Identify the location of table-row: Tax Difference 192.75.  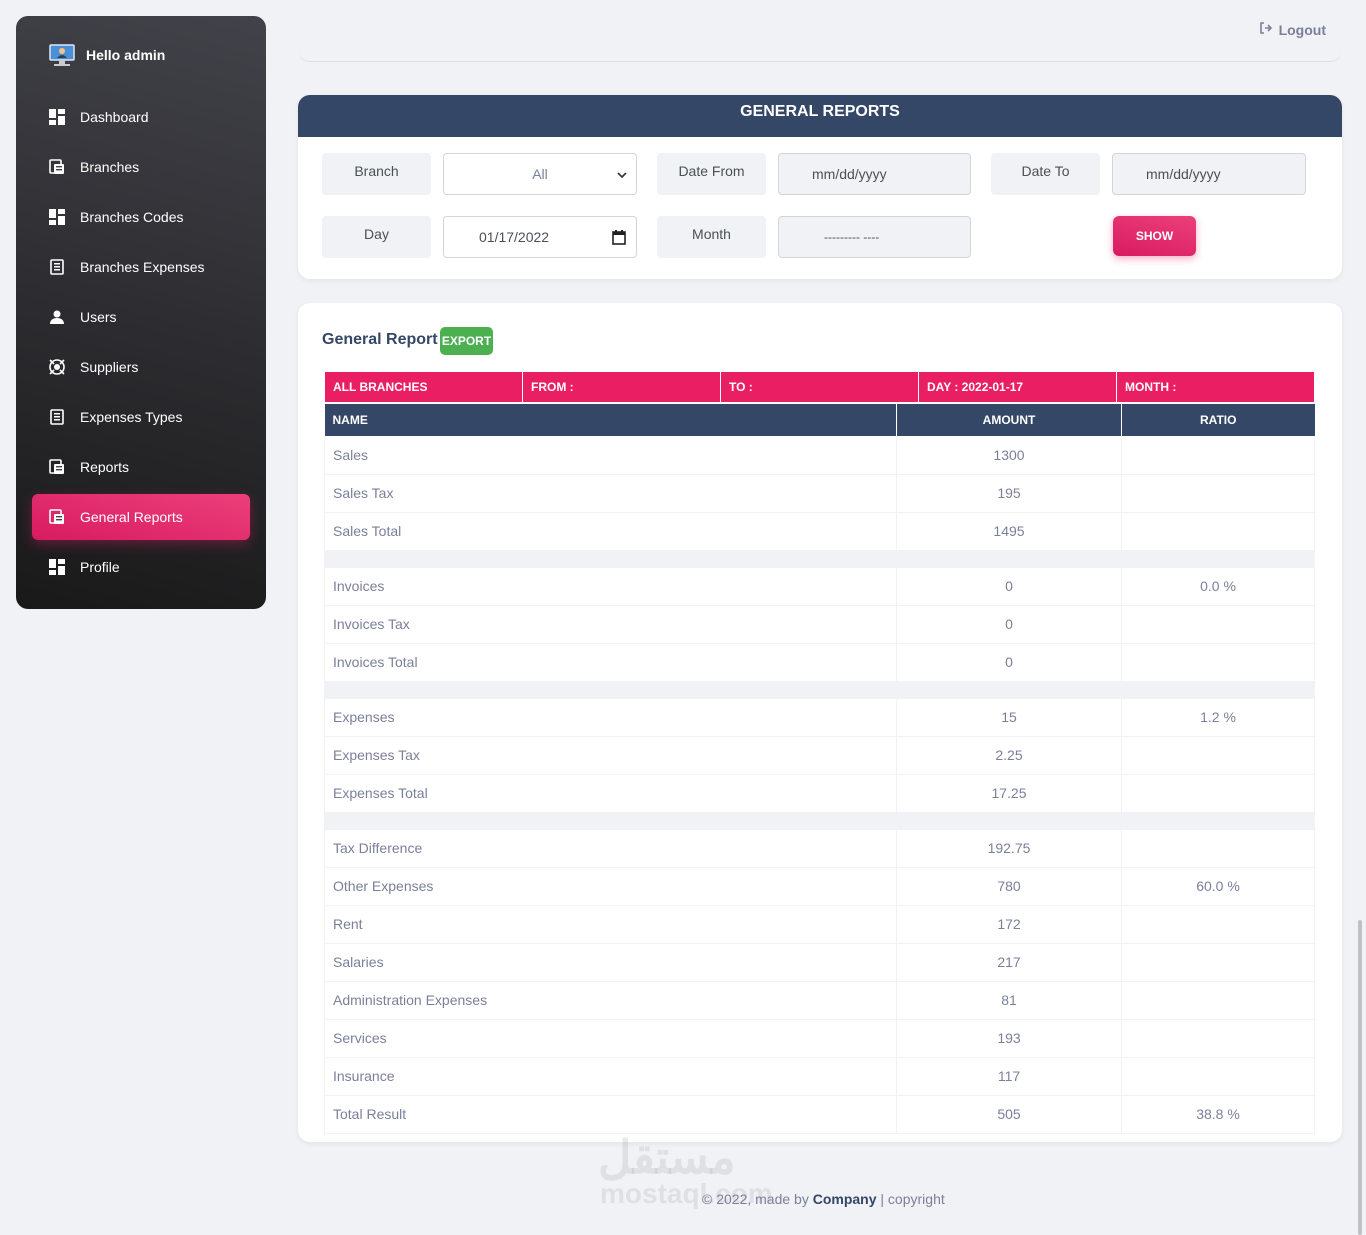
(819, 848).